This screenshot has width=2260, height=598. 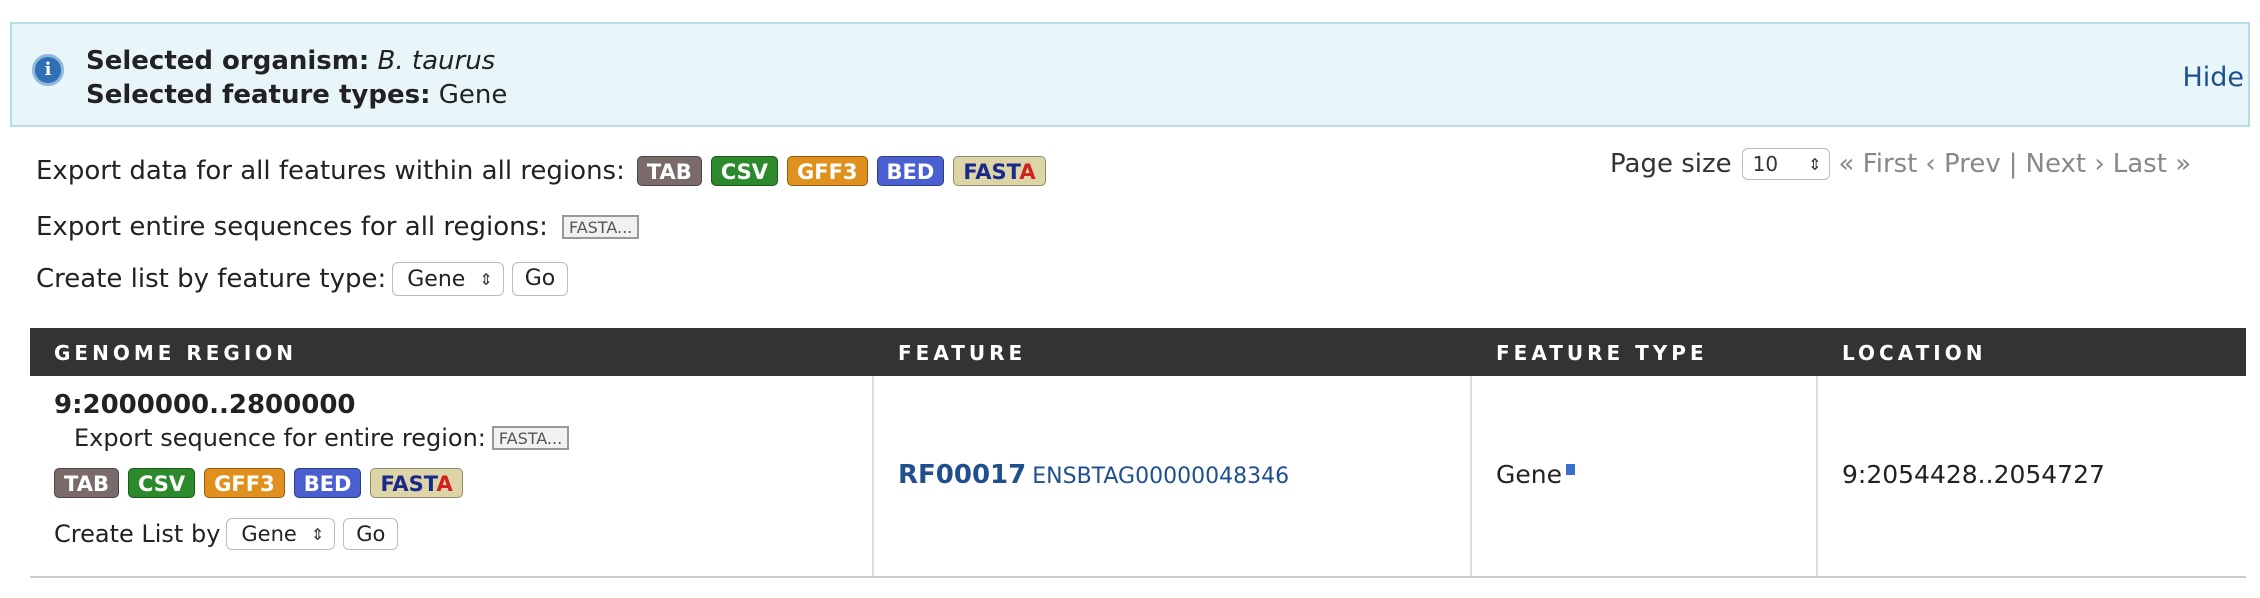 I want to click on first-page-link: « First, so click(x=1877, y=164).